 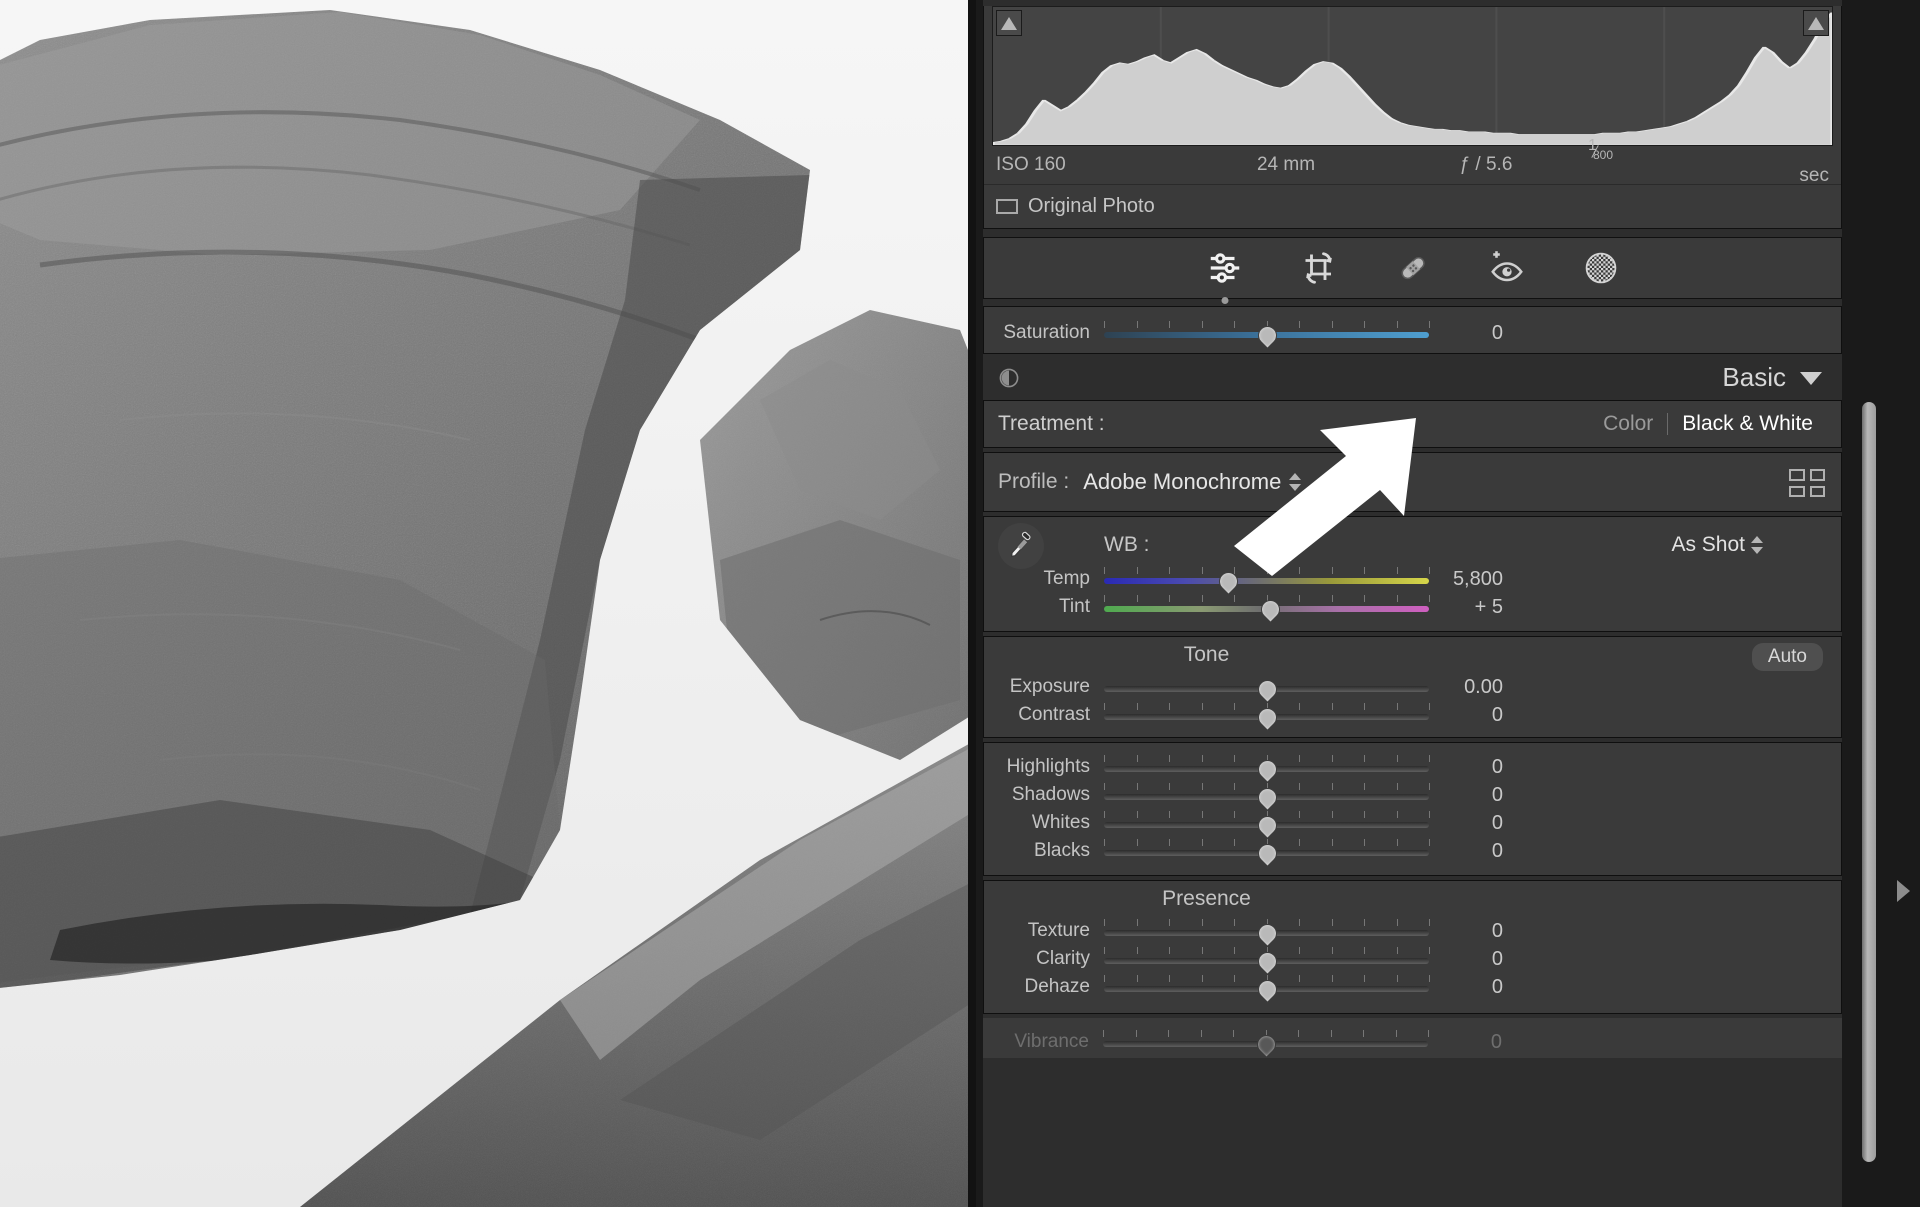 What do you see at coordinates (1628, 424) in the screenshot?
I see `treatment-option-color: Color` at bounding box center [1628, 424].